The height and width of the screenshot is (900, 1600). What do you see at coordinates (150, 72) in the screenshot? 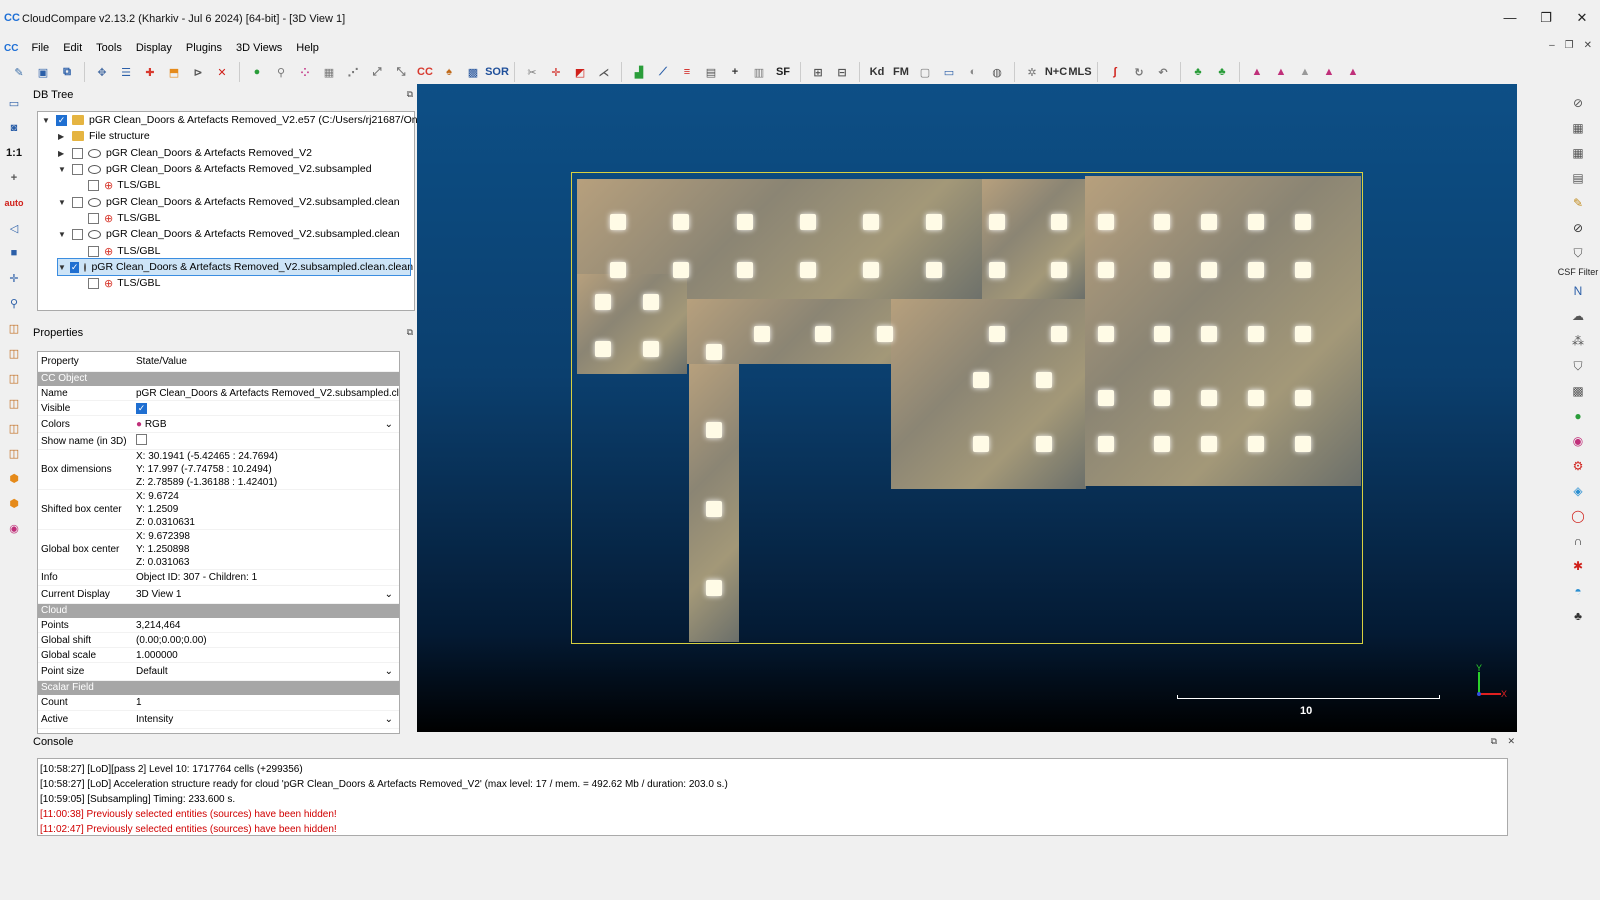
I see `add-point-icon: ✚` at bounding box center [150, 72].